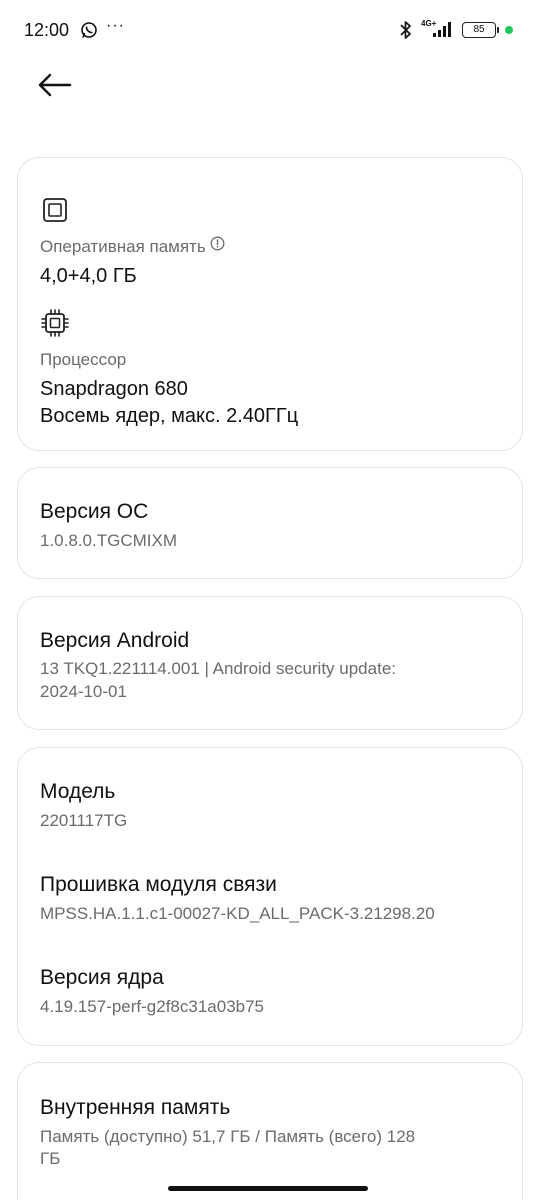  What do you see at coordinates (88, 276) in the screenshot?
I see `ram-value: 4,0+4,0 ГБ` at bounding box center [88, 276].